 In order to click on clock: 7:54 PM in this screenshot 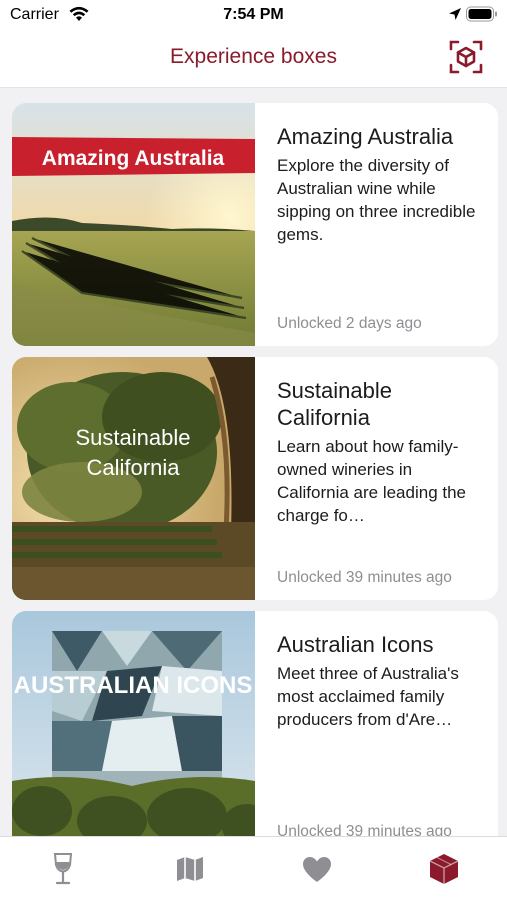, I will do `click(253, 14)`.